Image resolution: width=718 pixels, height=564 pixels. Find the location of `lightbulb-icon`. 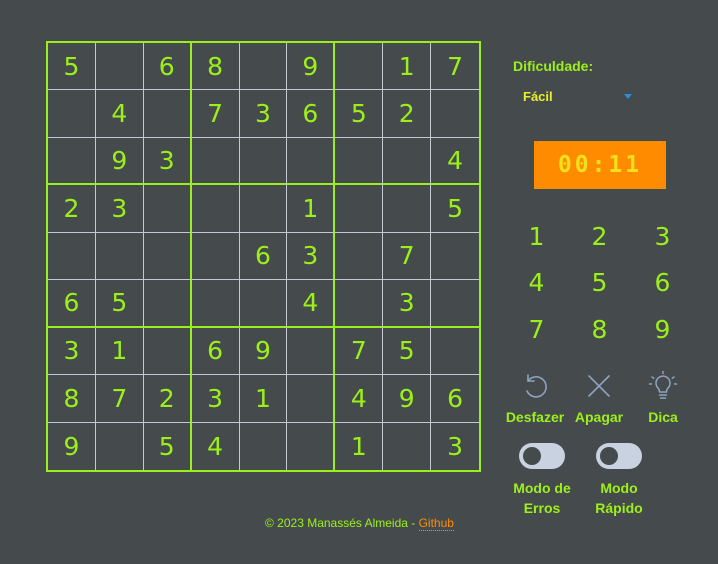

lightbulb-icon is located at coordinates (663, 384).